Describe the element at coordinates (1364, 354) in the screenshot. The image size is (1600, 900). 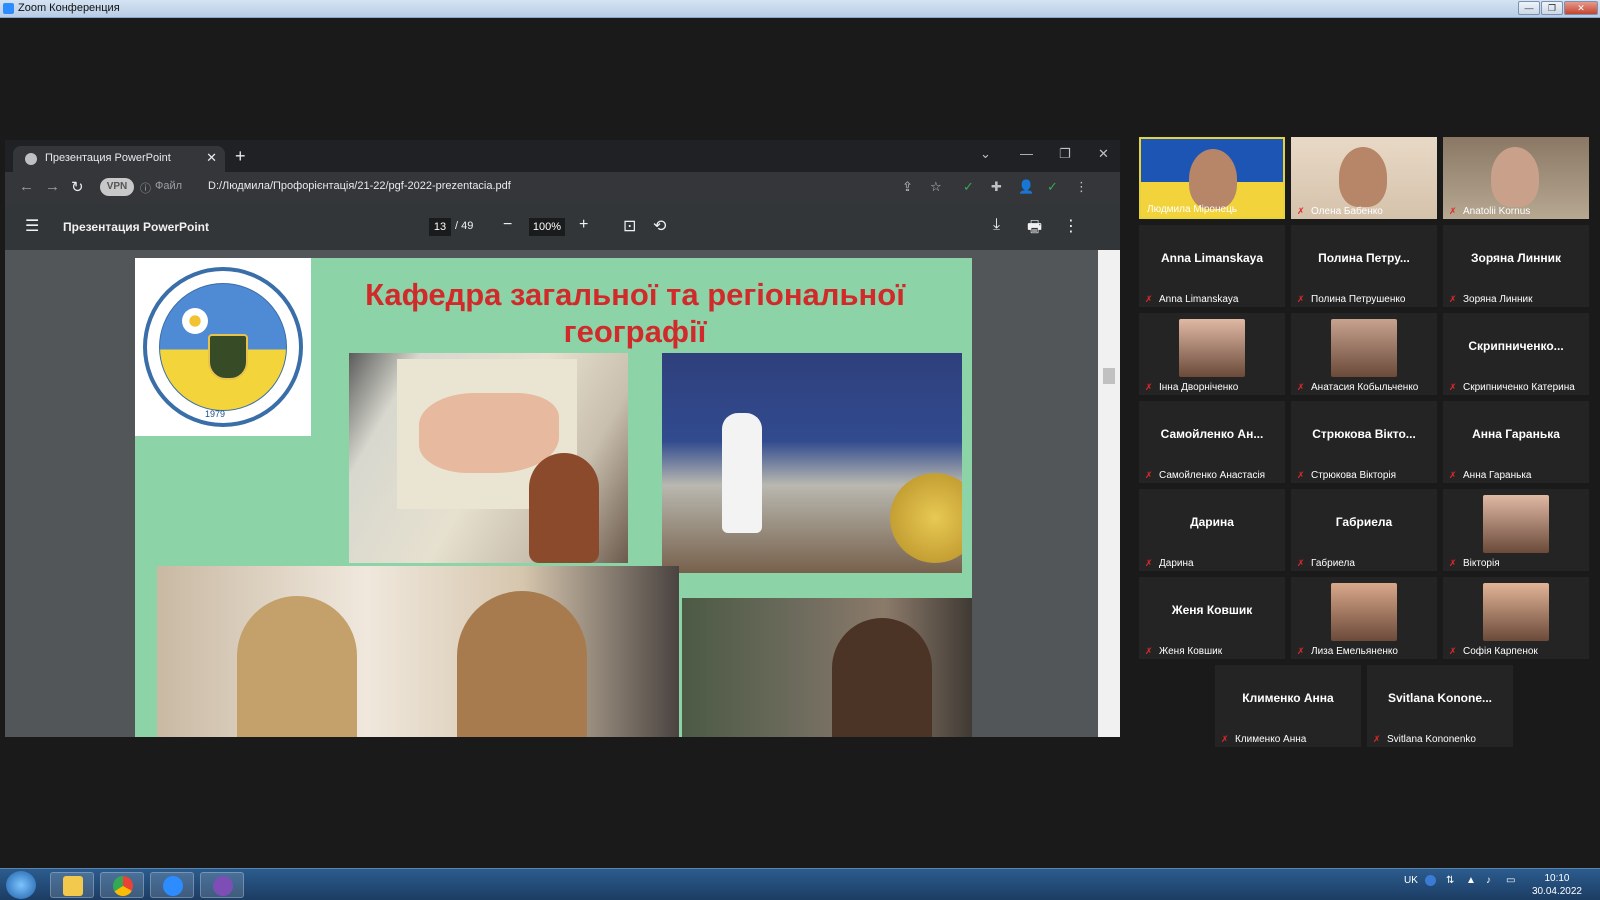
I see `participant-tile: ✗ Анатасия Кобыльченко` at that location.